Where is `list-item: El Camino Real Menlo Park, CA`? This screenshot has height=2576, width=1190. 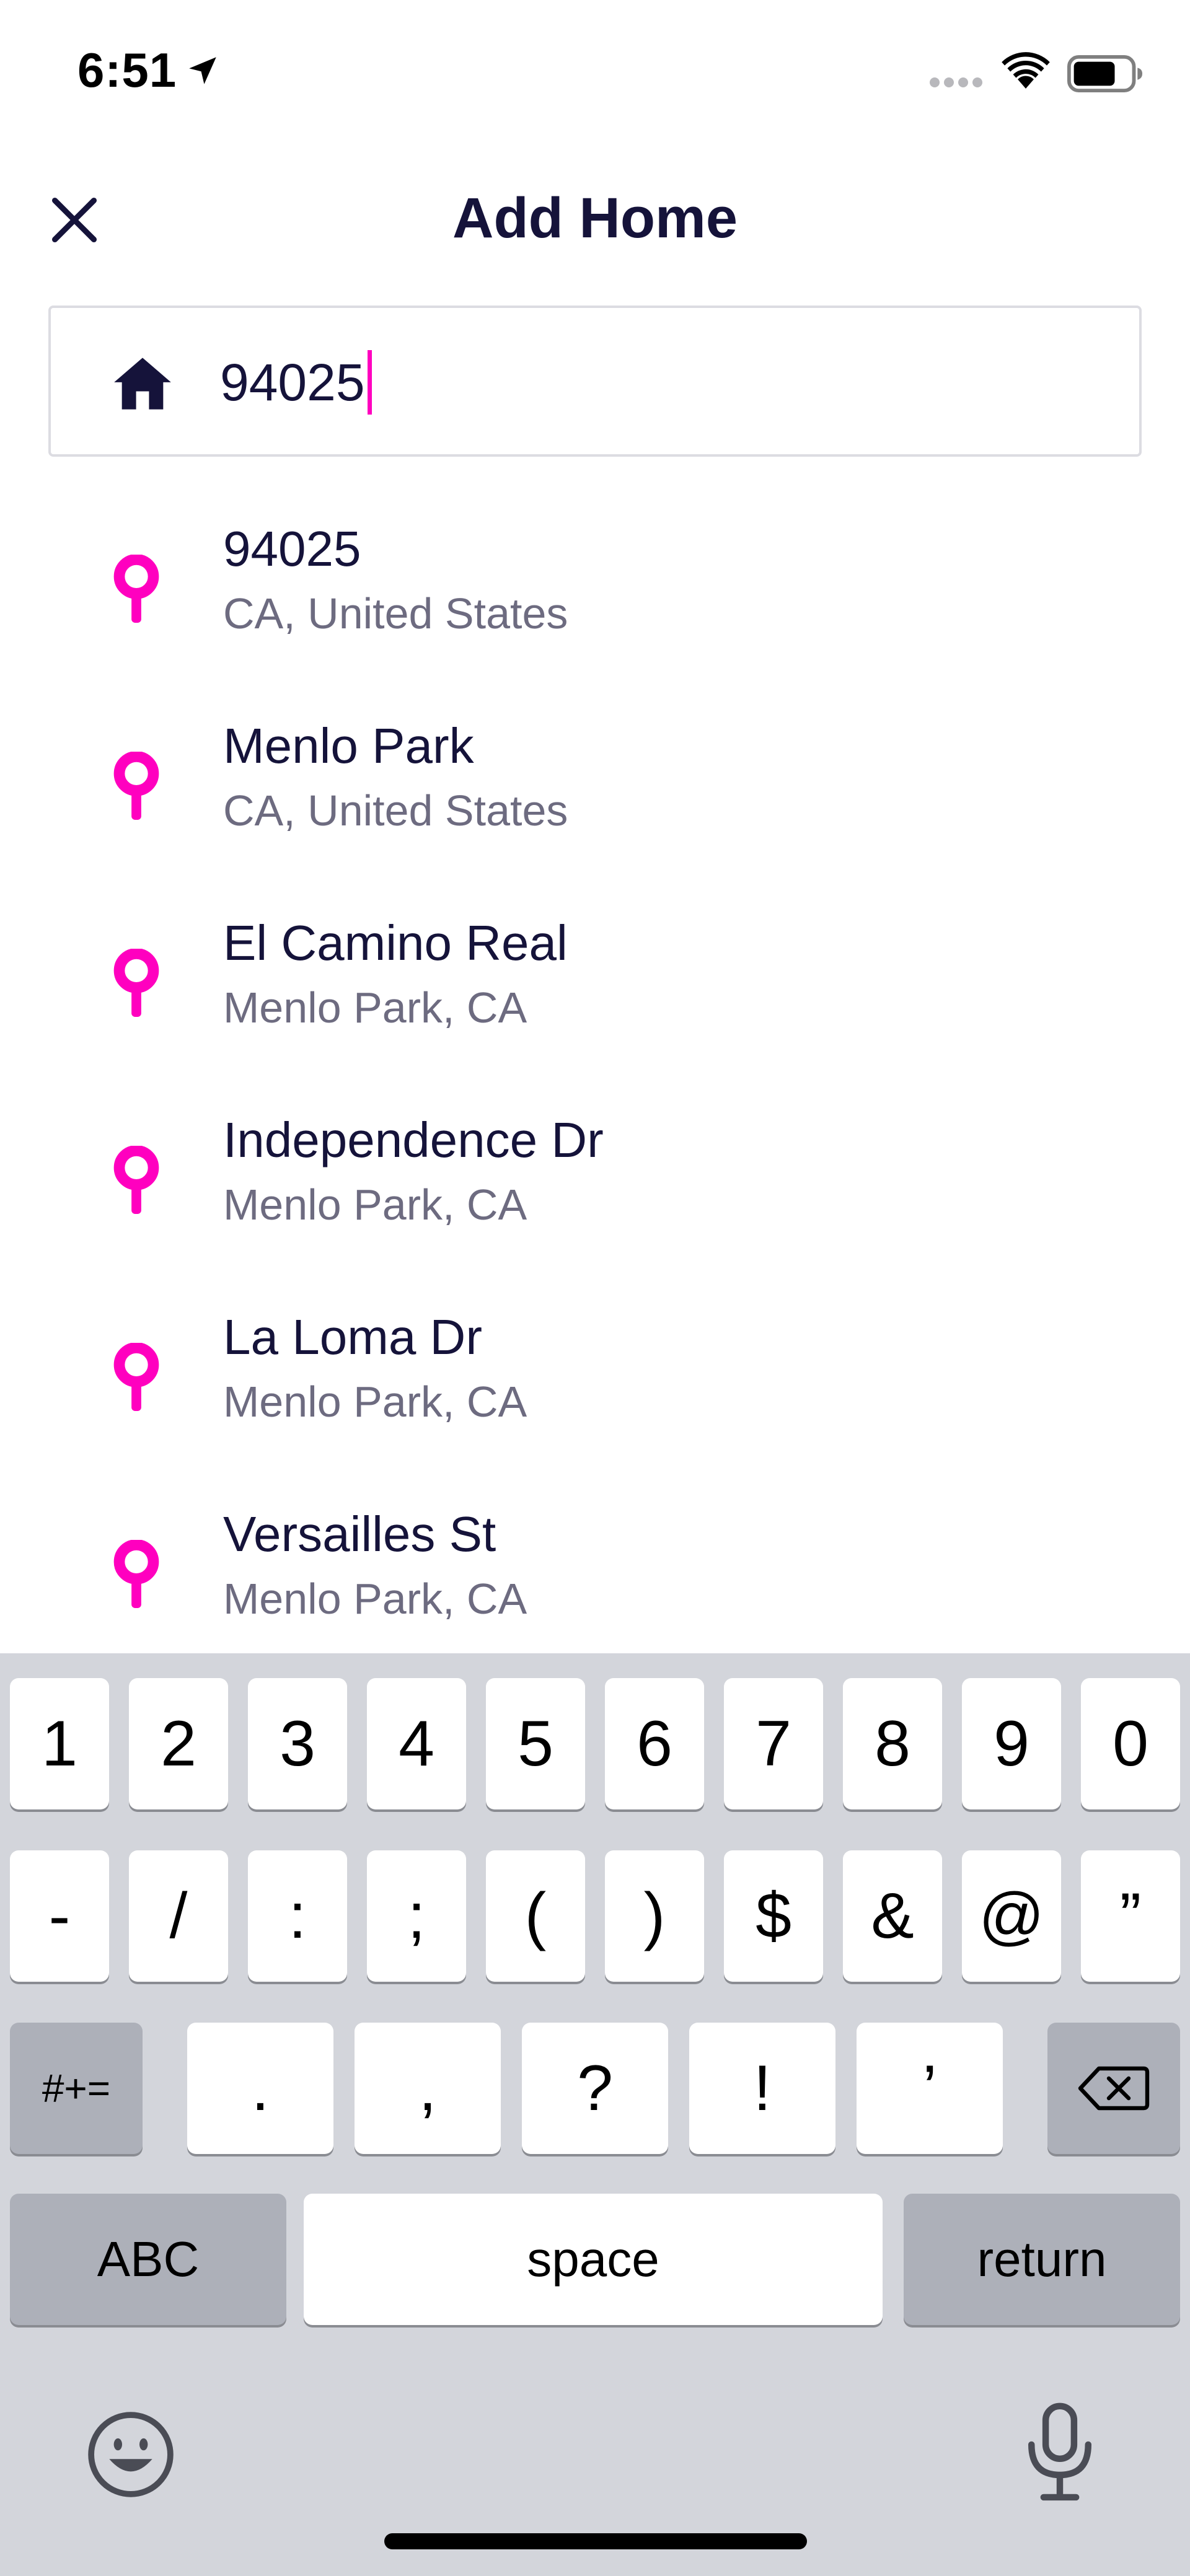 list-item: El Camino Real Menlo Park, CA is located at coordinates (595, 989).